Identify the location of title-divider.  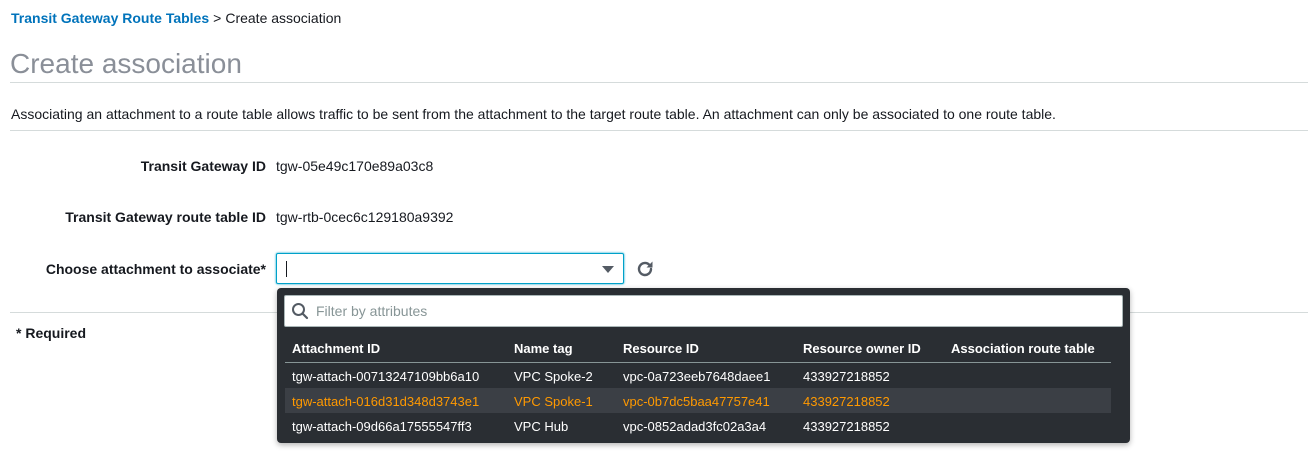
(659, 82).